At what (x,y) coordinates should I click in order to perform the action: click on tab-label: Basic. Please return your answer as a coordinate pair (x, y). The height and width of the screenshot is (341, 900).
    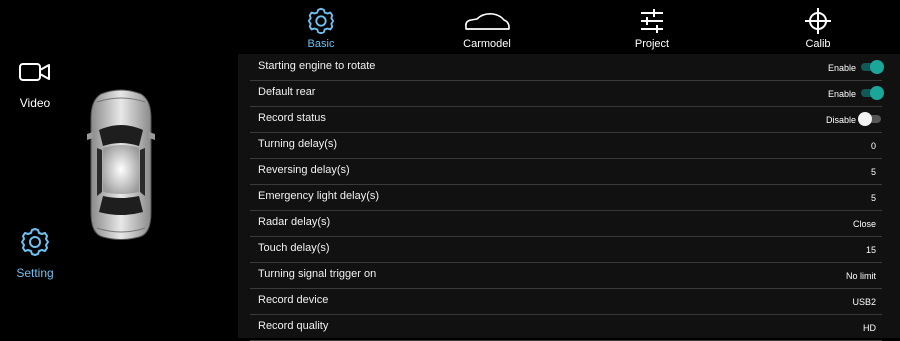
    Looking at the image, I should click on (321, 44).